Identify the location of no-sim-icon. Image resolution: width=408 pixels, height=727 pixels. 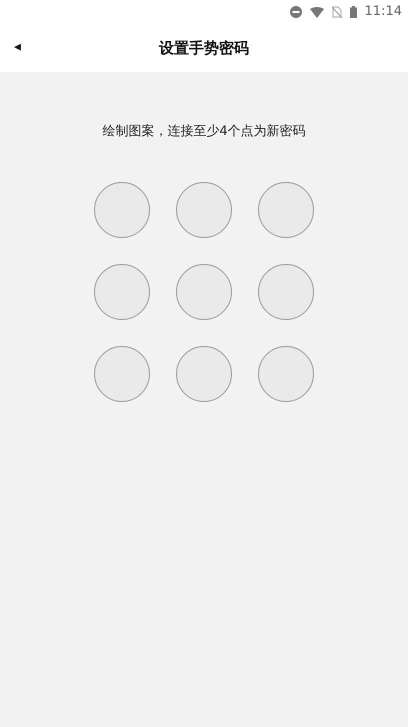
(337, 12).